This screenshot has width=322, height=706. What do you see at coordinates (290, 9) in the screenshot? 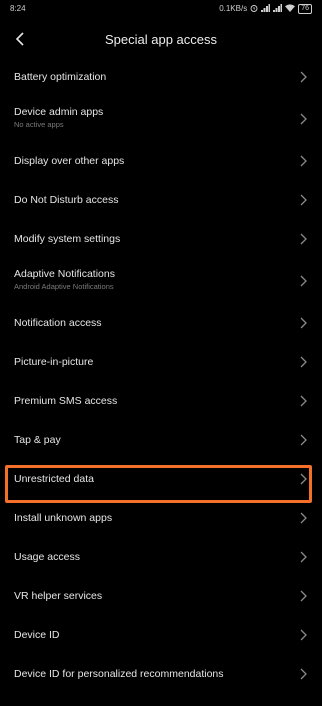
I see `wifi-icon` at bounding box center [290, 9].